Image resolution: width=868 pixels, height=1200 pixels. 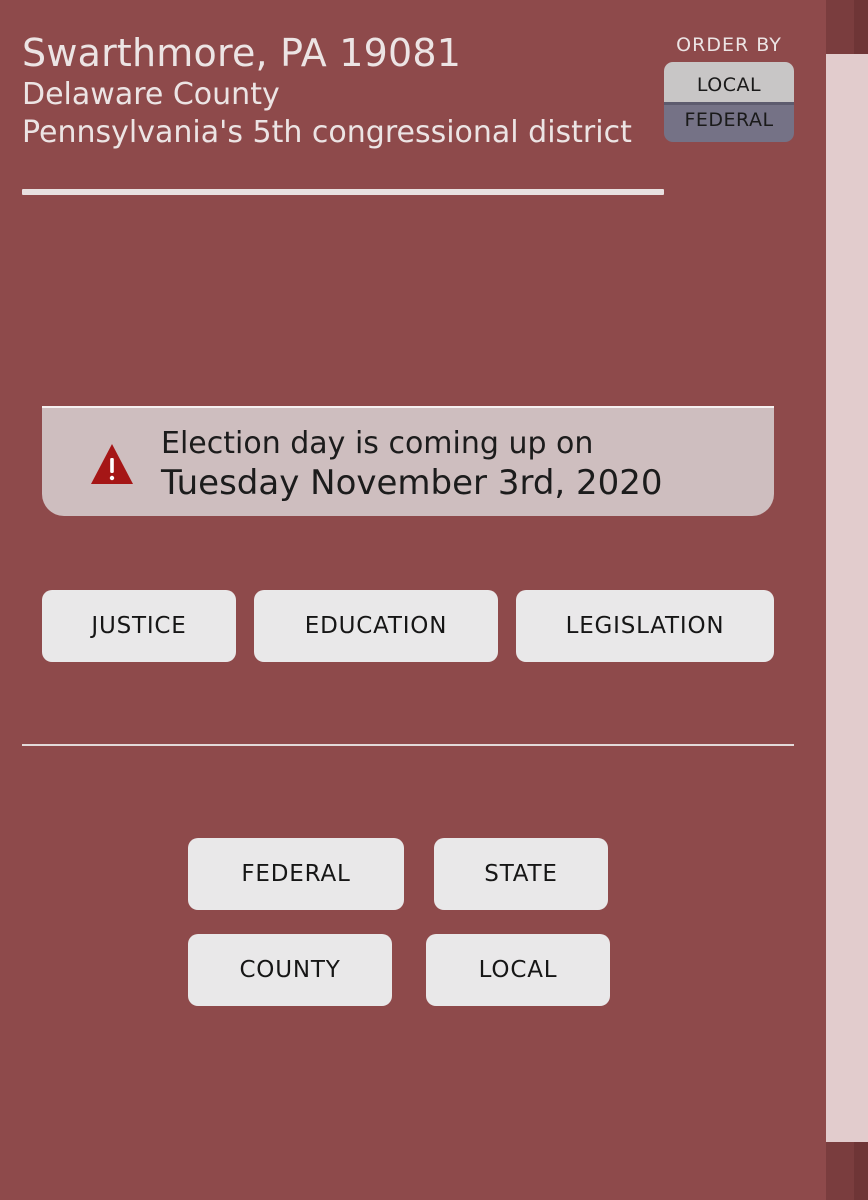 What do you see at coordinates (729, 82) in the screenshot?
I see `order-option-local: LOCAL` at bounding box center [729, 82].